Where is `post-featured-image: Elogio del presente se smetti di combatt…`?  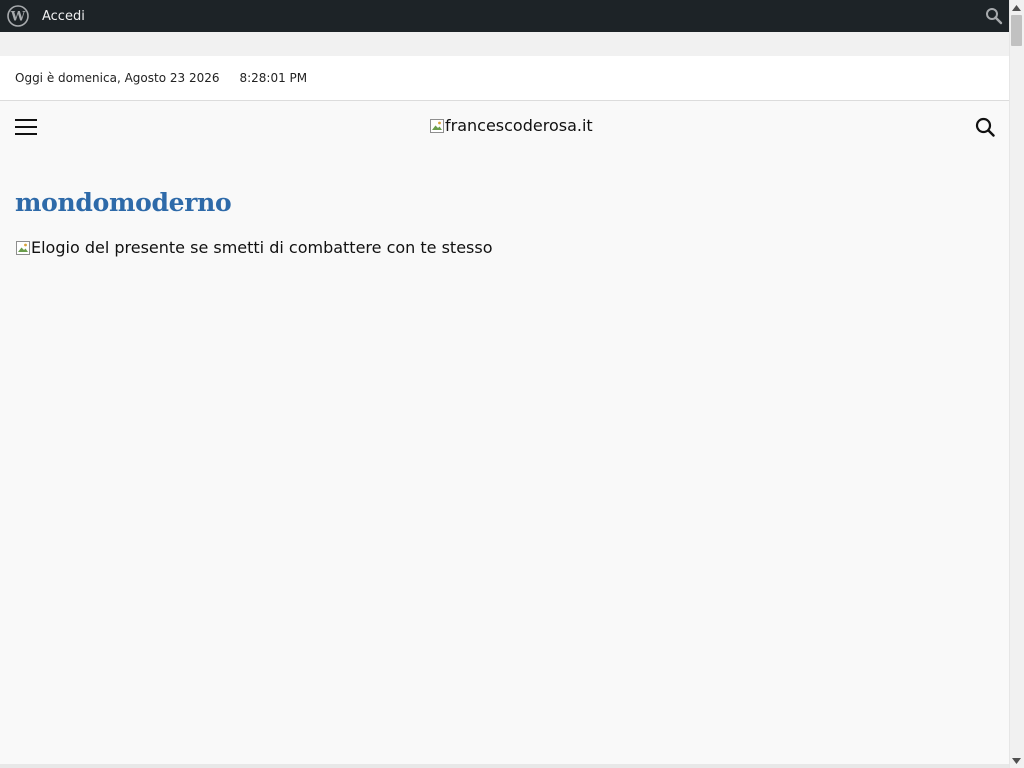
post-featured-image: Elogio del presente se smetti di combatt… is located at coordinates (254, 247).